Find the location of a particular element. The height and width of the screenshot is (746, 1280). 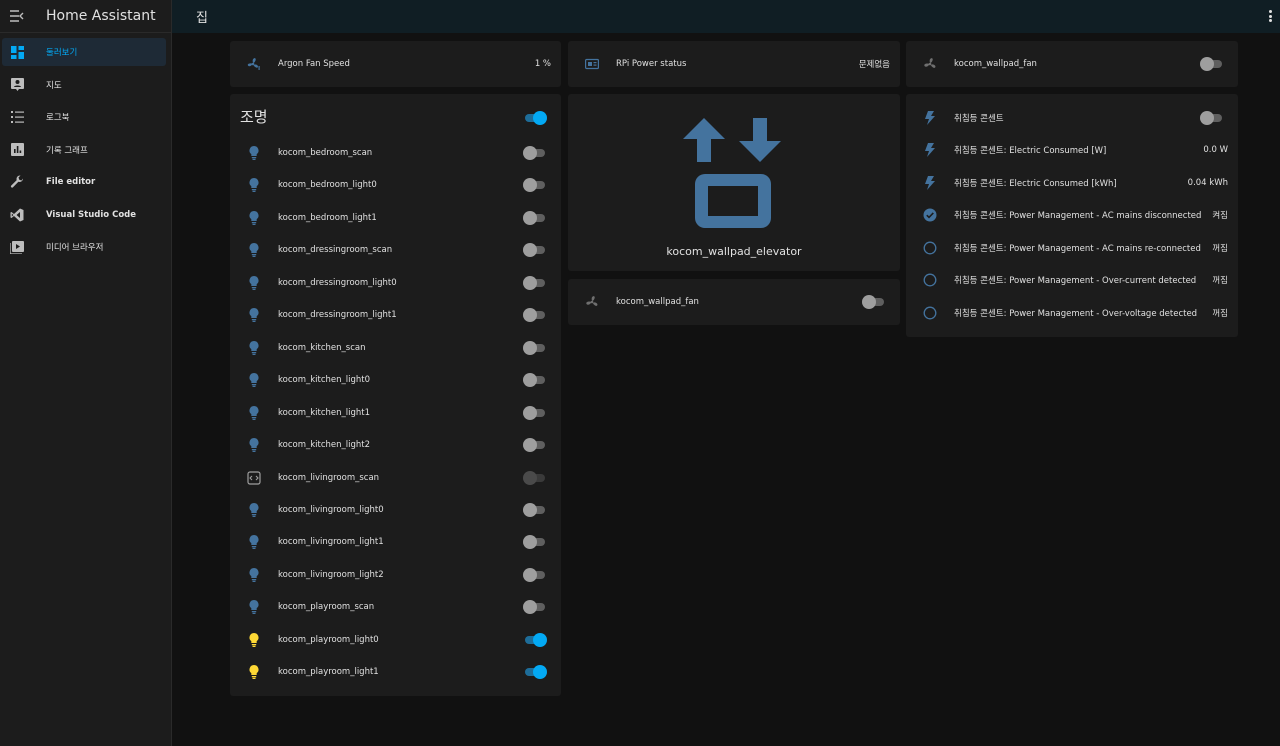

entity-name: kocom_wallpad_elevator is located at coordinates (734, 251).